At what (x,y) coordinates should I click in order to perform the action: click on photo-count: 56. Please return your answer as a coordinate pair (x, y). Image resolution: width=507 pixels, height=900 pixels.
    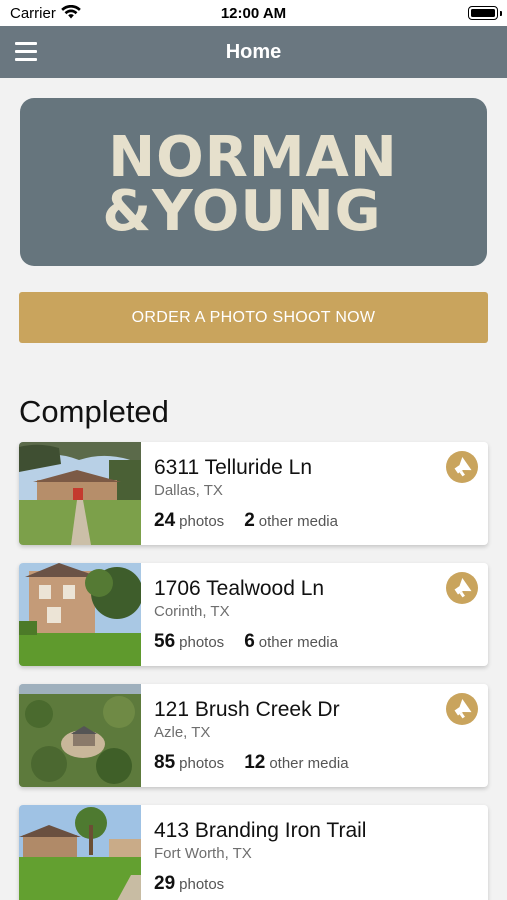
    Looking at the image, I should click on (165, 641).